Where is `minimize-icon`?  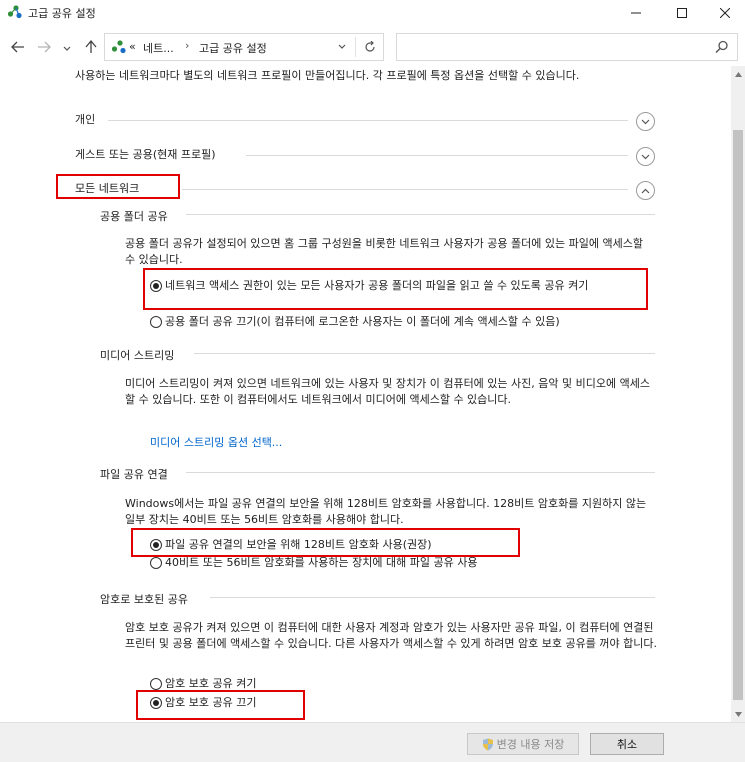
minimize-icon is located at coordinates (636, 13).